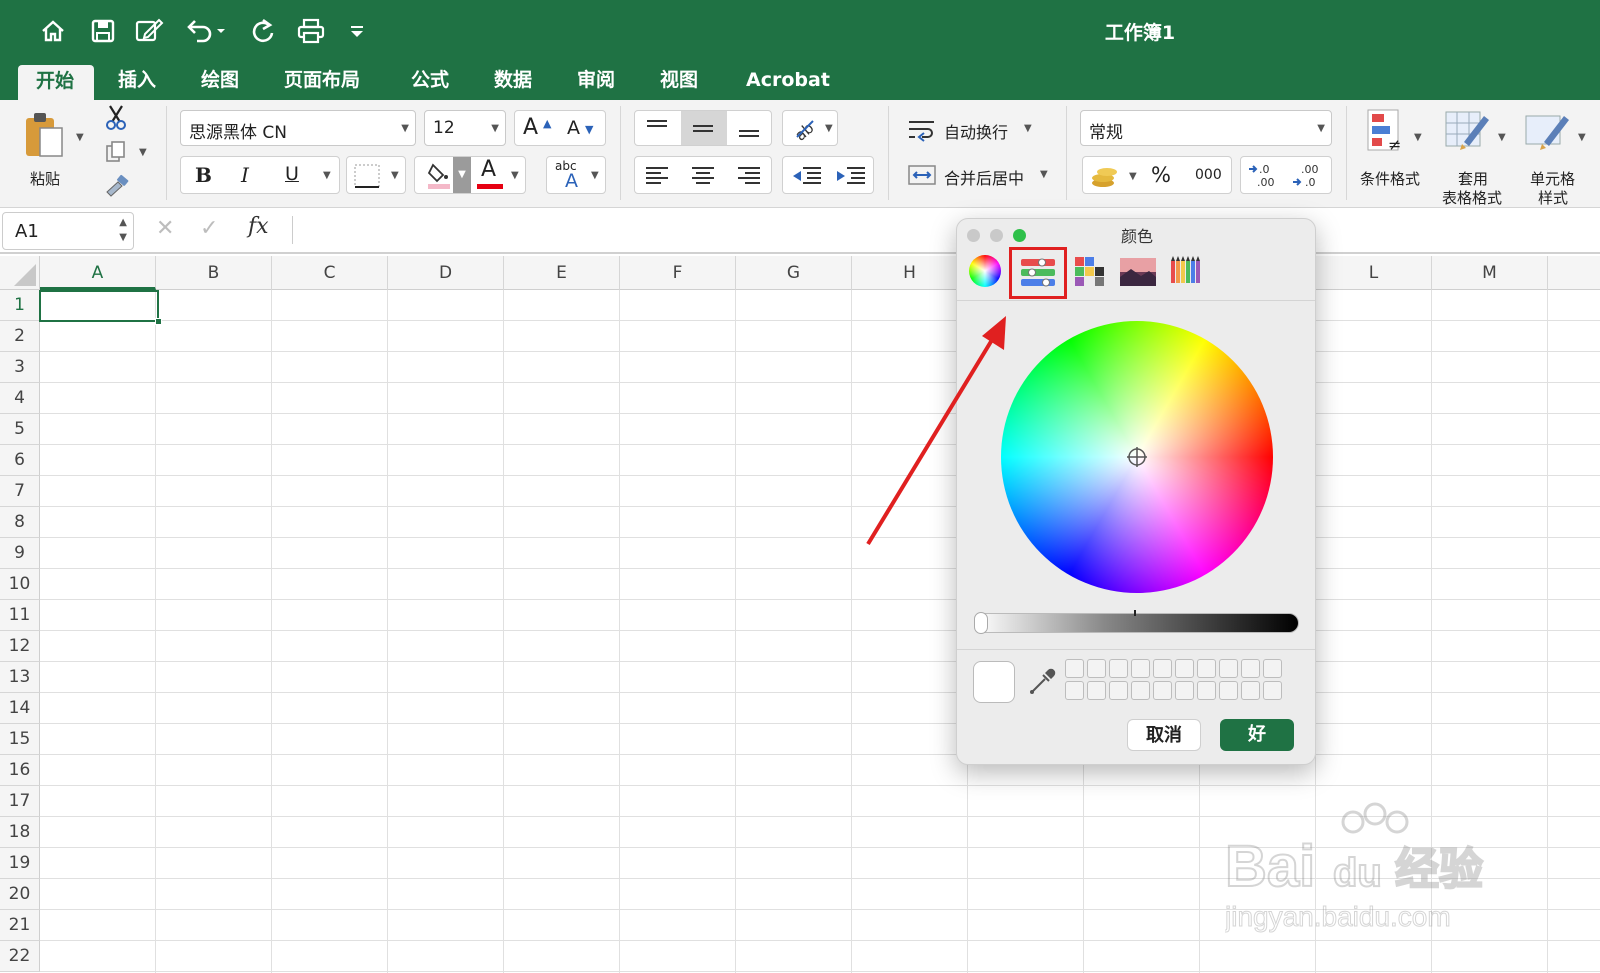  I want to click on save-icon, so click(103, 31).